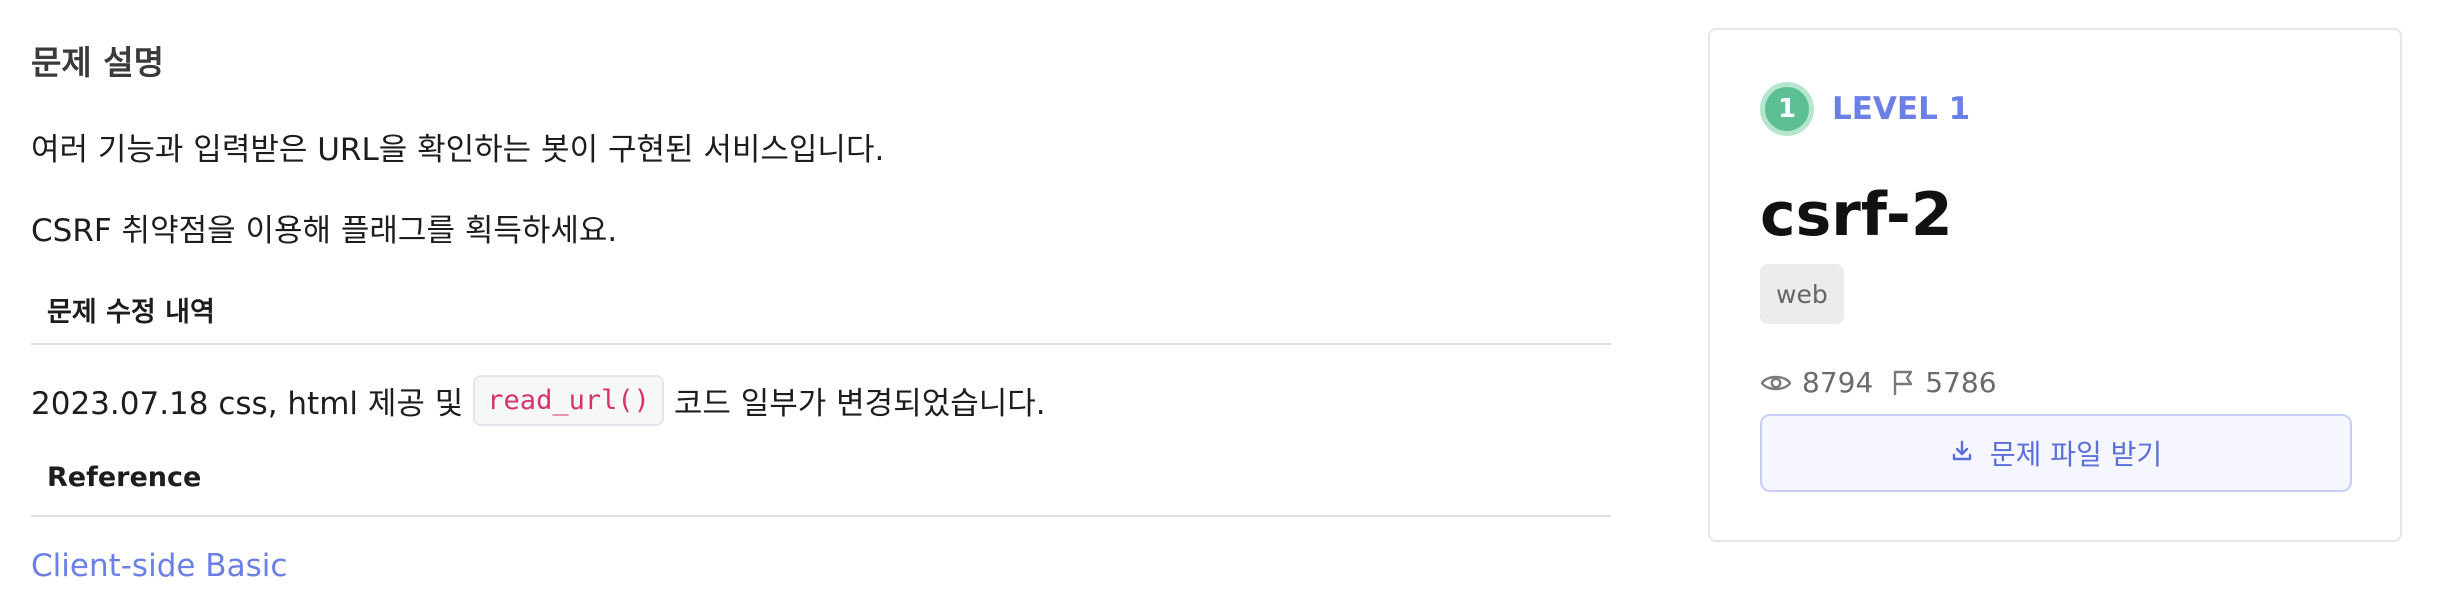 The image size is (2440, 602). What do you see at coordinates (1901, 109) in the screenshot?
I see `level-label: LEVEL 1` at bounding box center [1901, 109].